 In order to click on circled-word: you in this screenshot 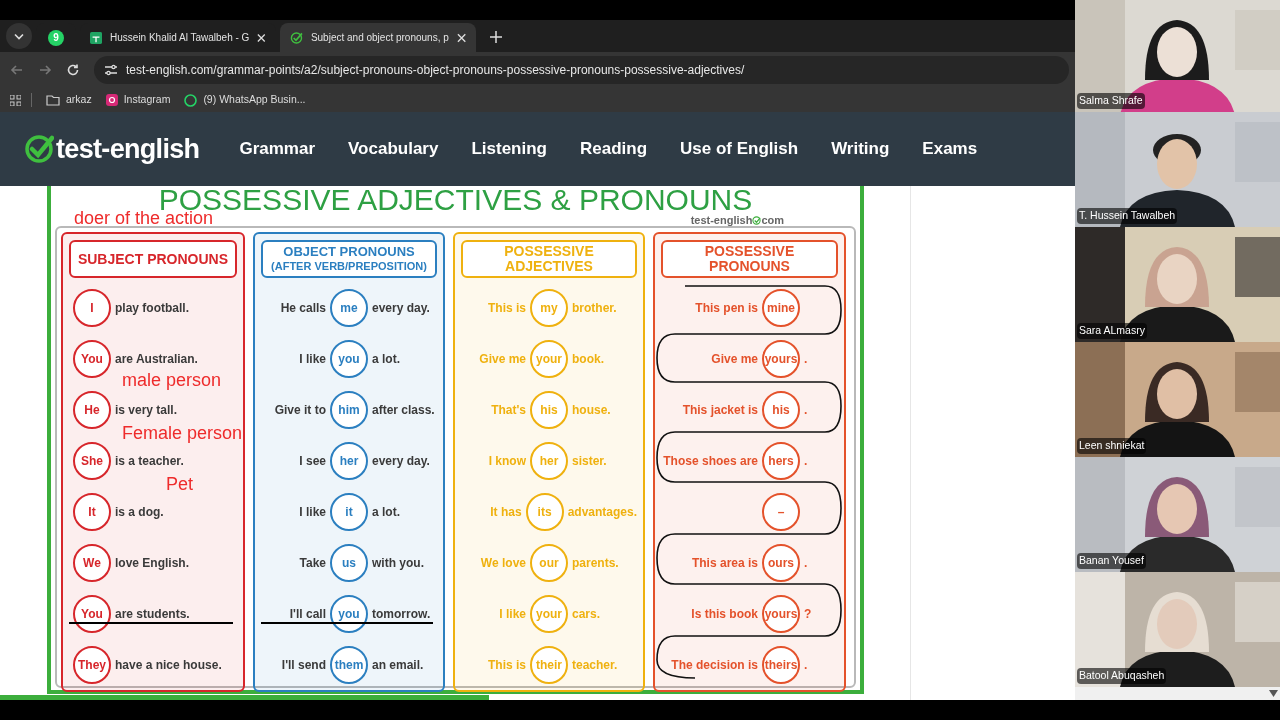, I will do `click(349, 358)`.